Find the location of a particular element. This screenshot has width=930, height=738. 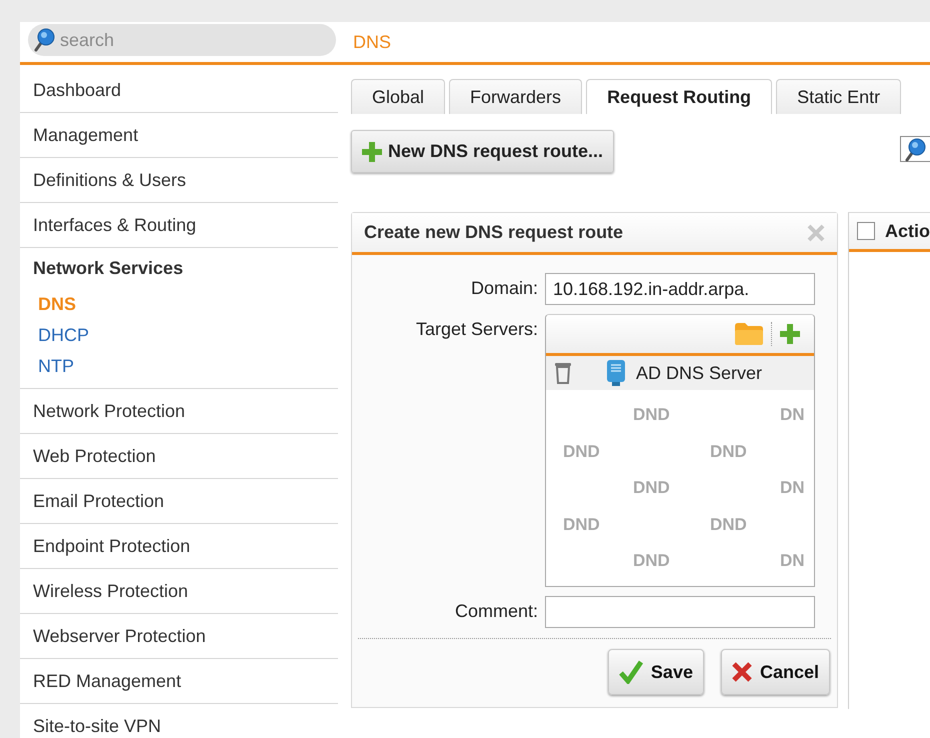

sidebar-item: Wireless Protection is located at coordinates (179, 591).